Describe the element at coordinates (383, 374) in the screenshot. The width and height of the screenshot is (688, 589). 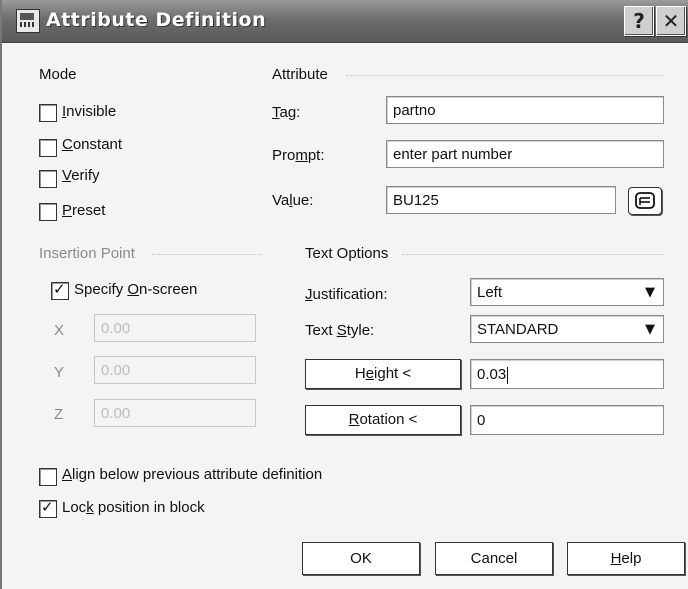
I see `height-pick-button: Height <` at that location.